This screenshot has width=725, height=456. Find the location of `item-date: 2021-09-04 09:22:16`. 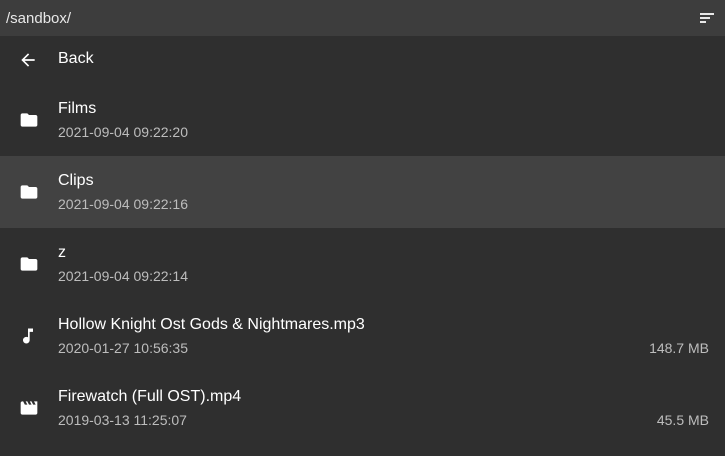

item-date: 2021-09-04 09:22:16 is located at coordinates (123, 204).